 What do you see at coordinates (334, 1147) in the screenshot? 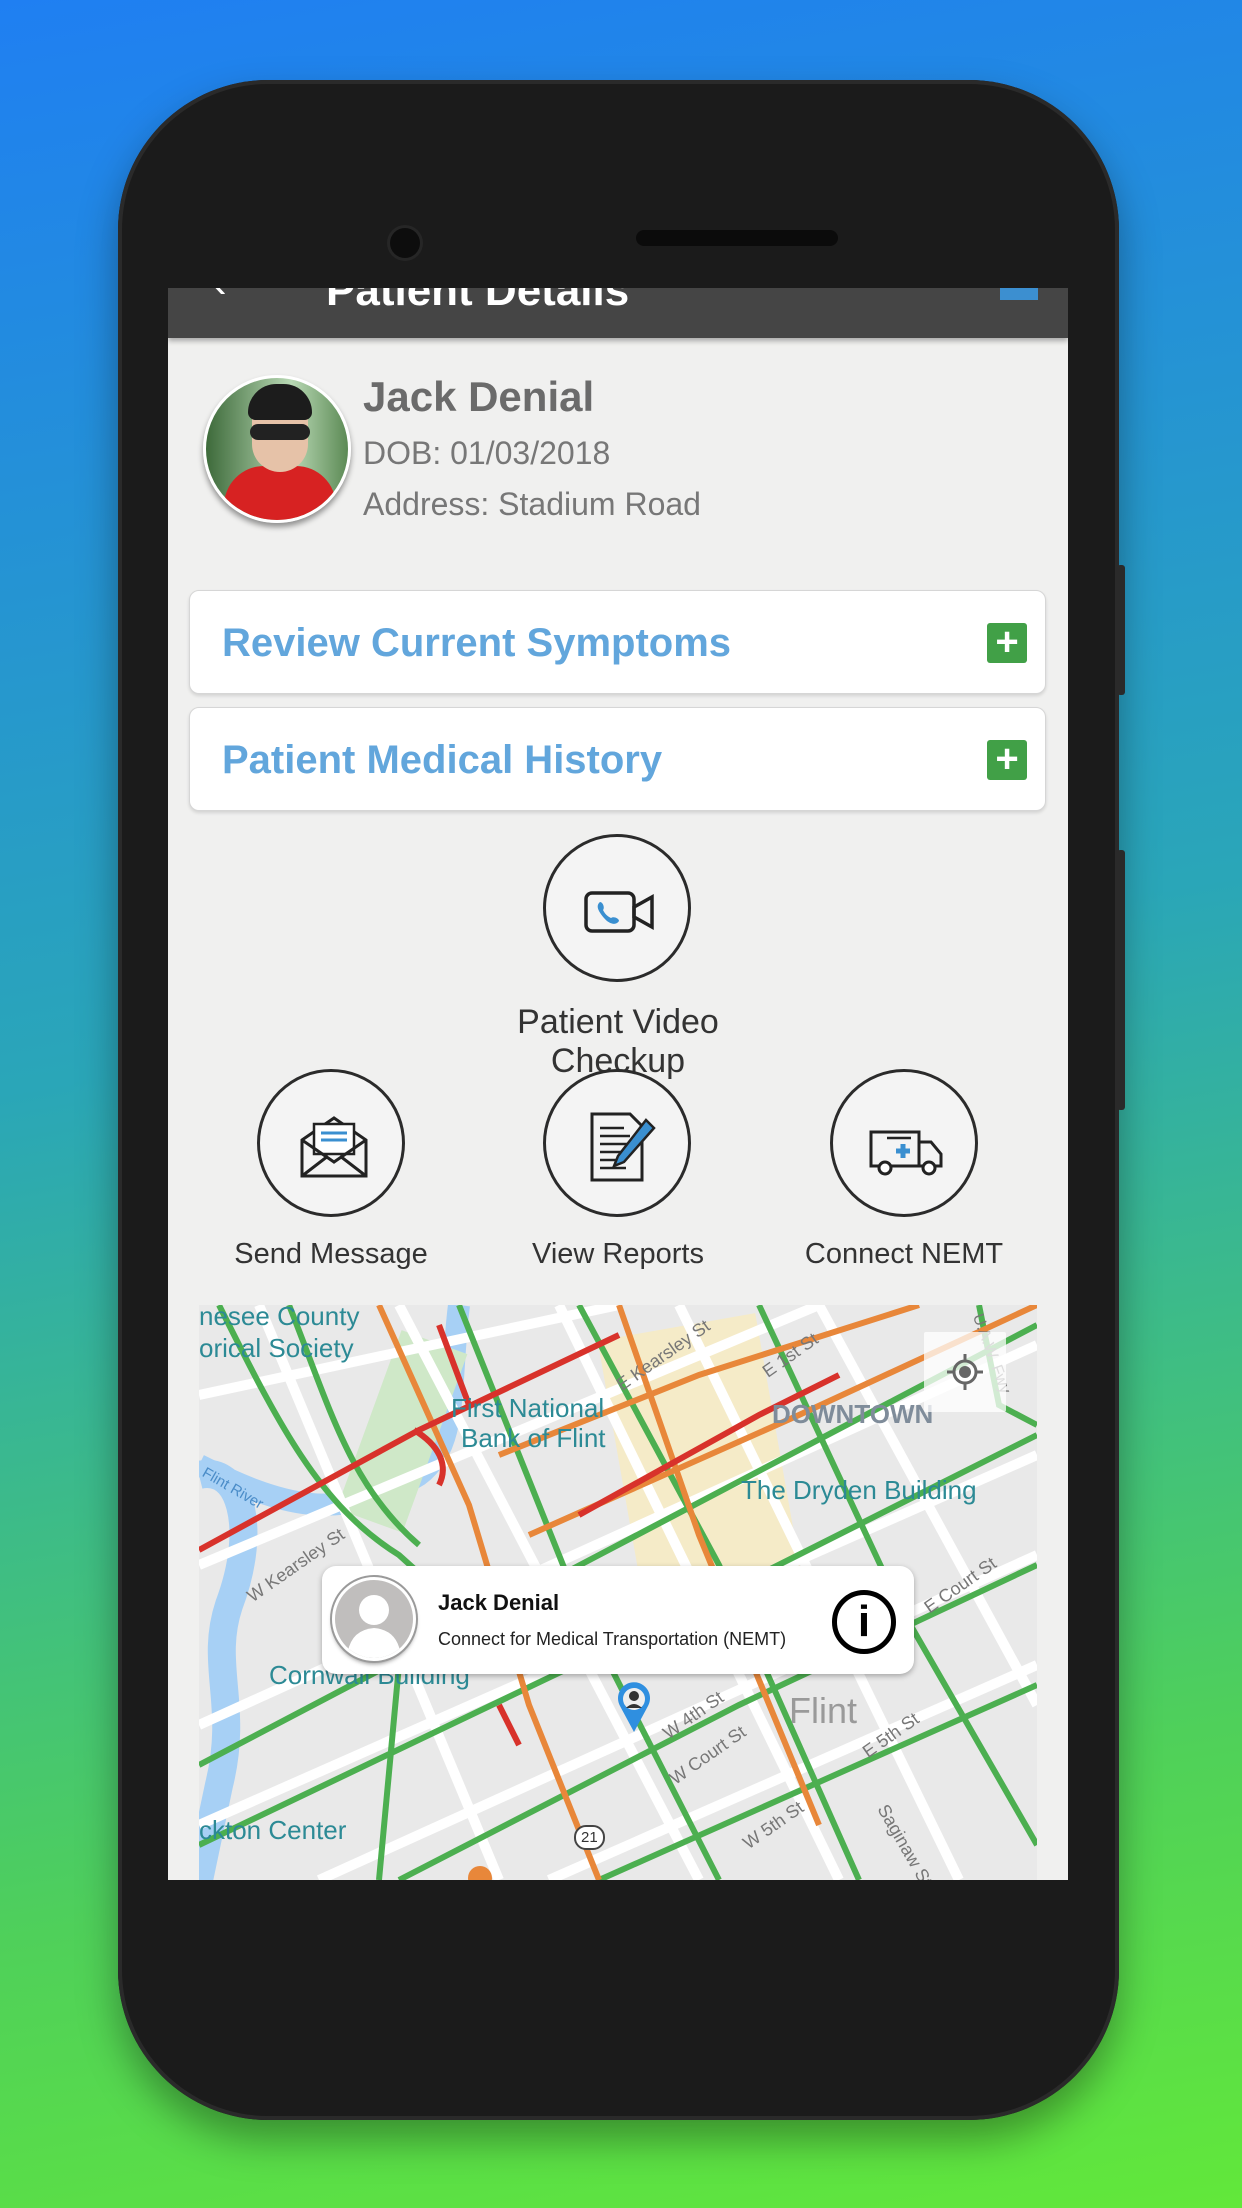
I see `envelope-icon` at bounding box center [334, 1147].